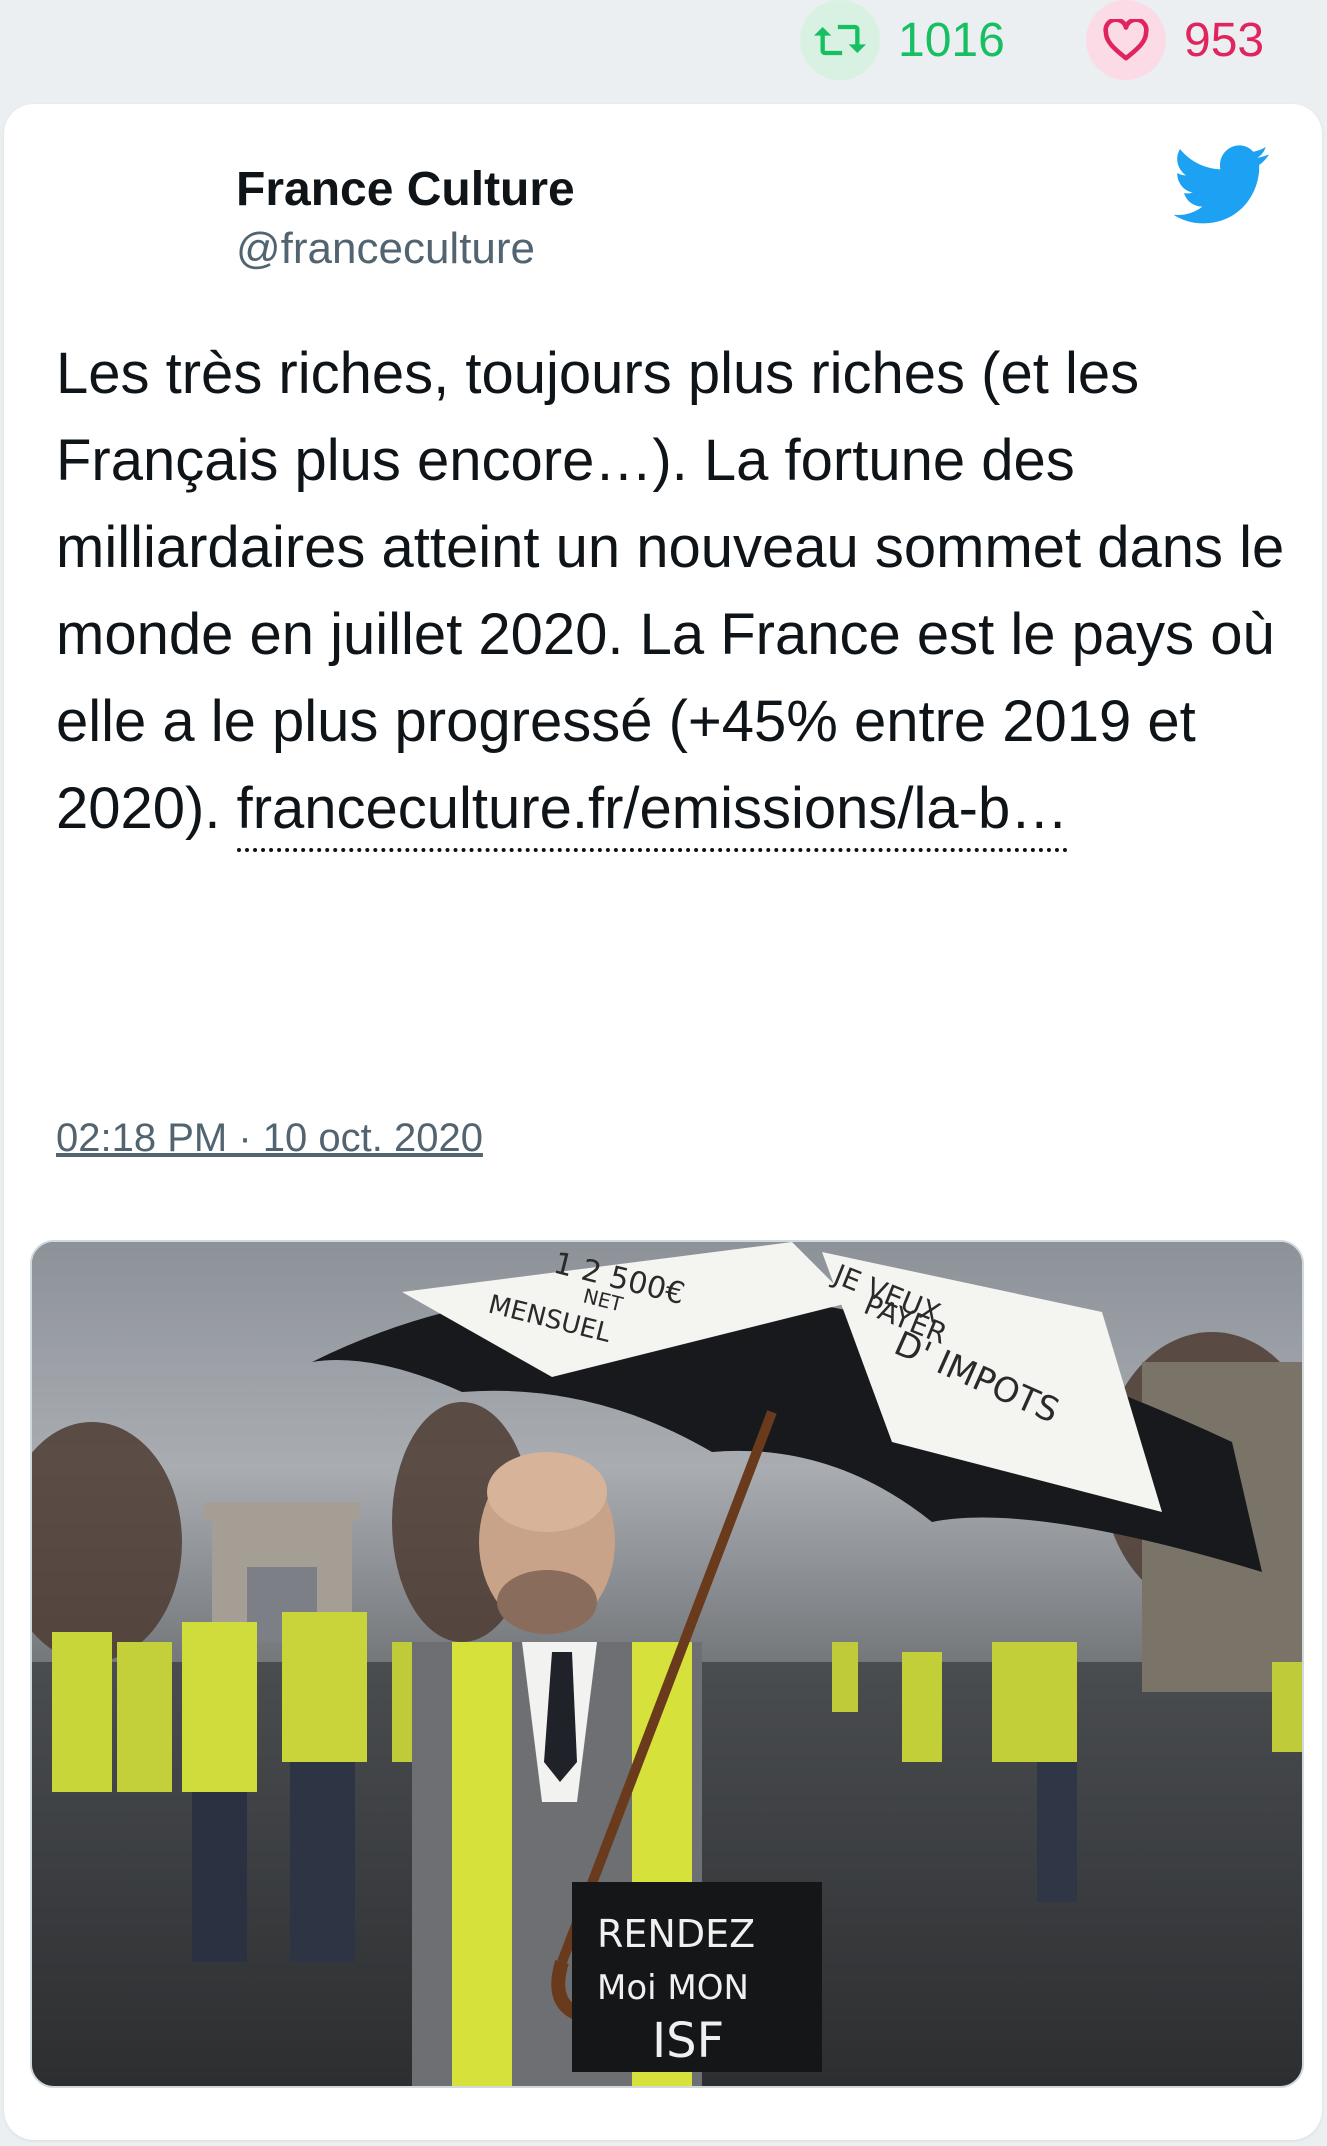 The image size is (1327, 2146). I want to click on tweet-stats-bar: 1016 953, so click(663, 50).